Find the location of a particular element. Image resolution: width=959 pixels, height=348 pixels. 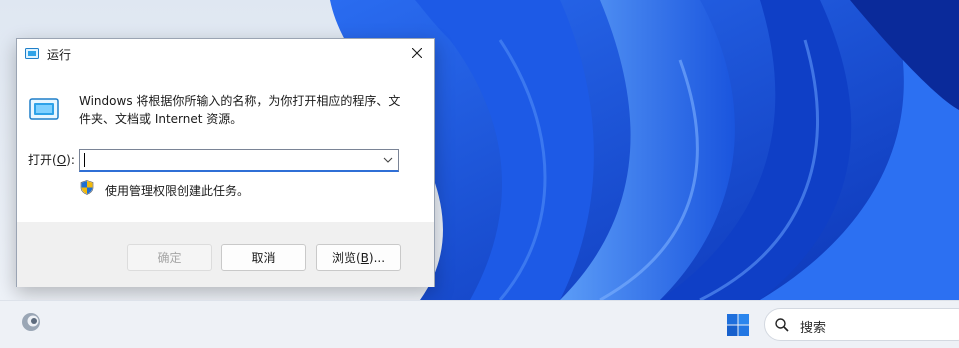

dialog-title: 运行 is located at coordinates (59, 55).